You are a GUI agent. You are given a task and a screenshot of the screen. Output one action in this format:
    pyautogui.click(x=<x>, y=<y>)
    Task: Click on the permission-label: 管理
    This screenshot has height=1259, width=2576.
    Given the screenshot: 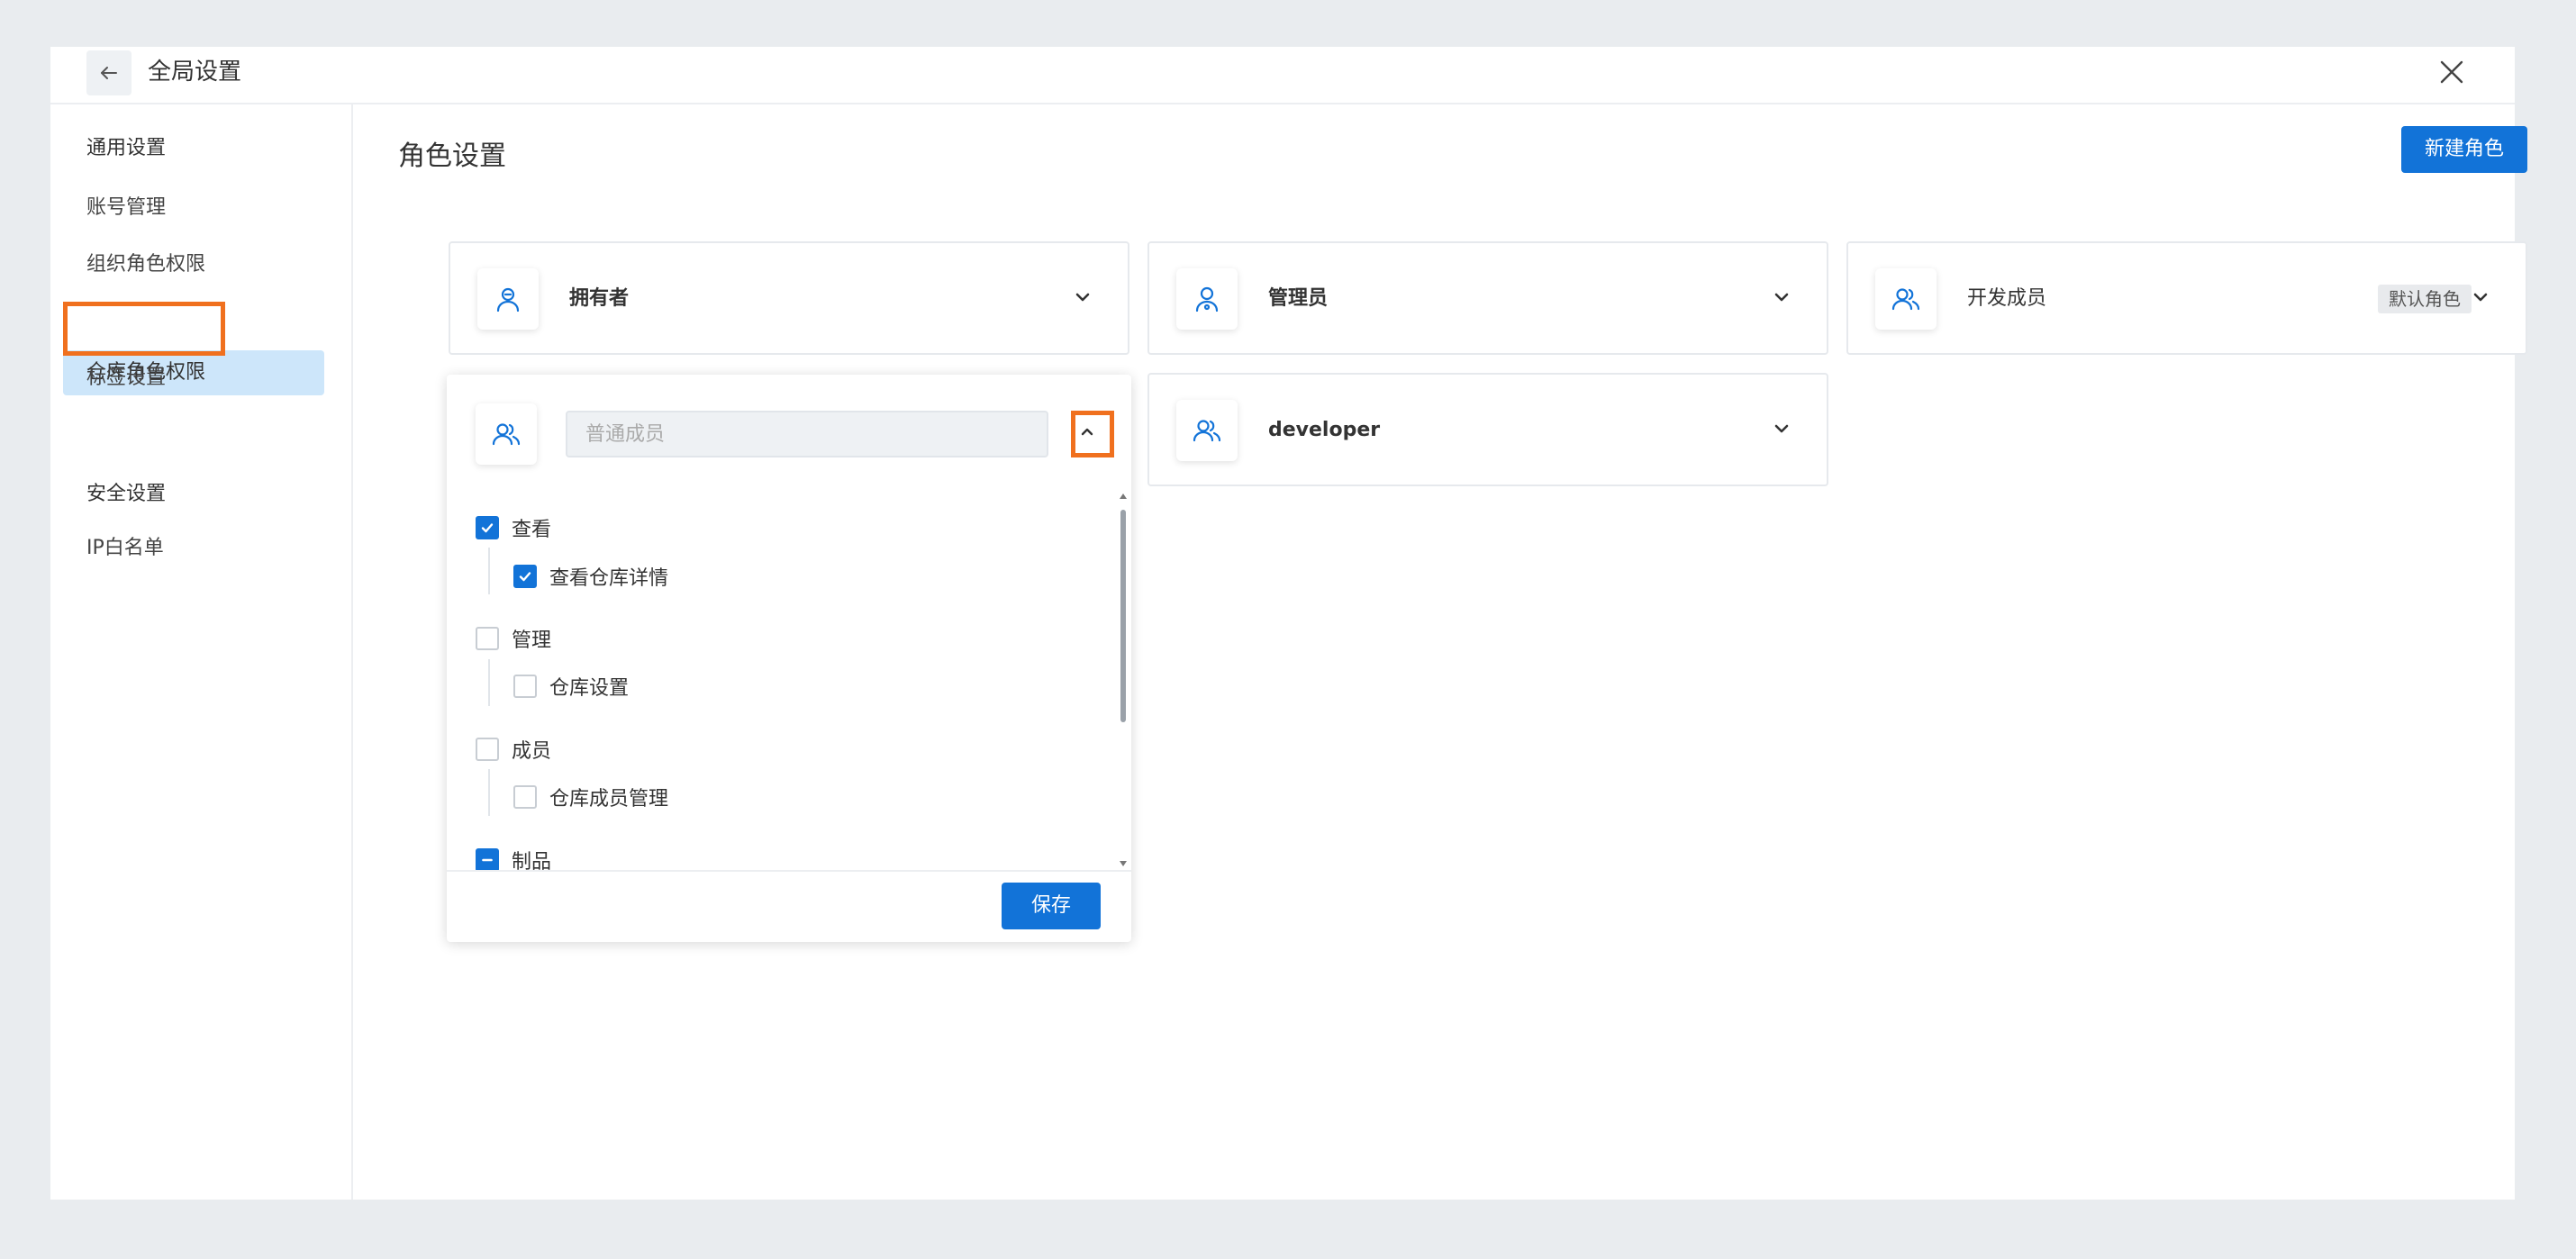 What is the action you would take?
    pyautogui.click(x=532, y=641)
    